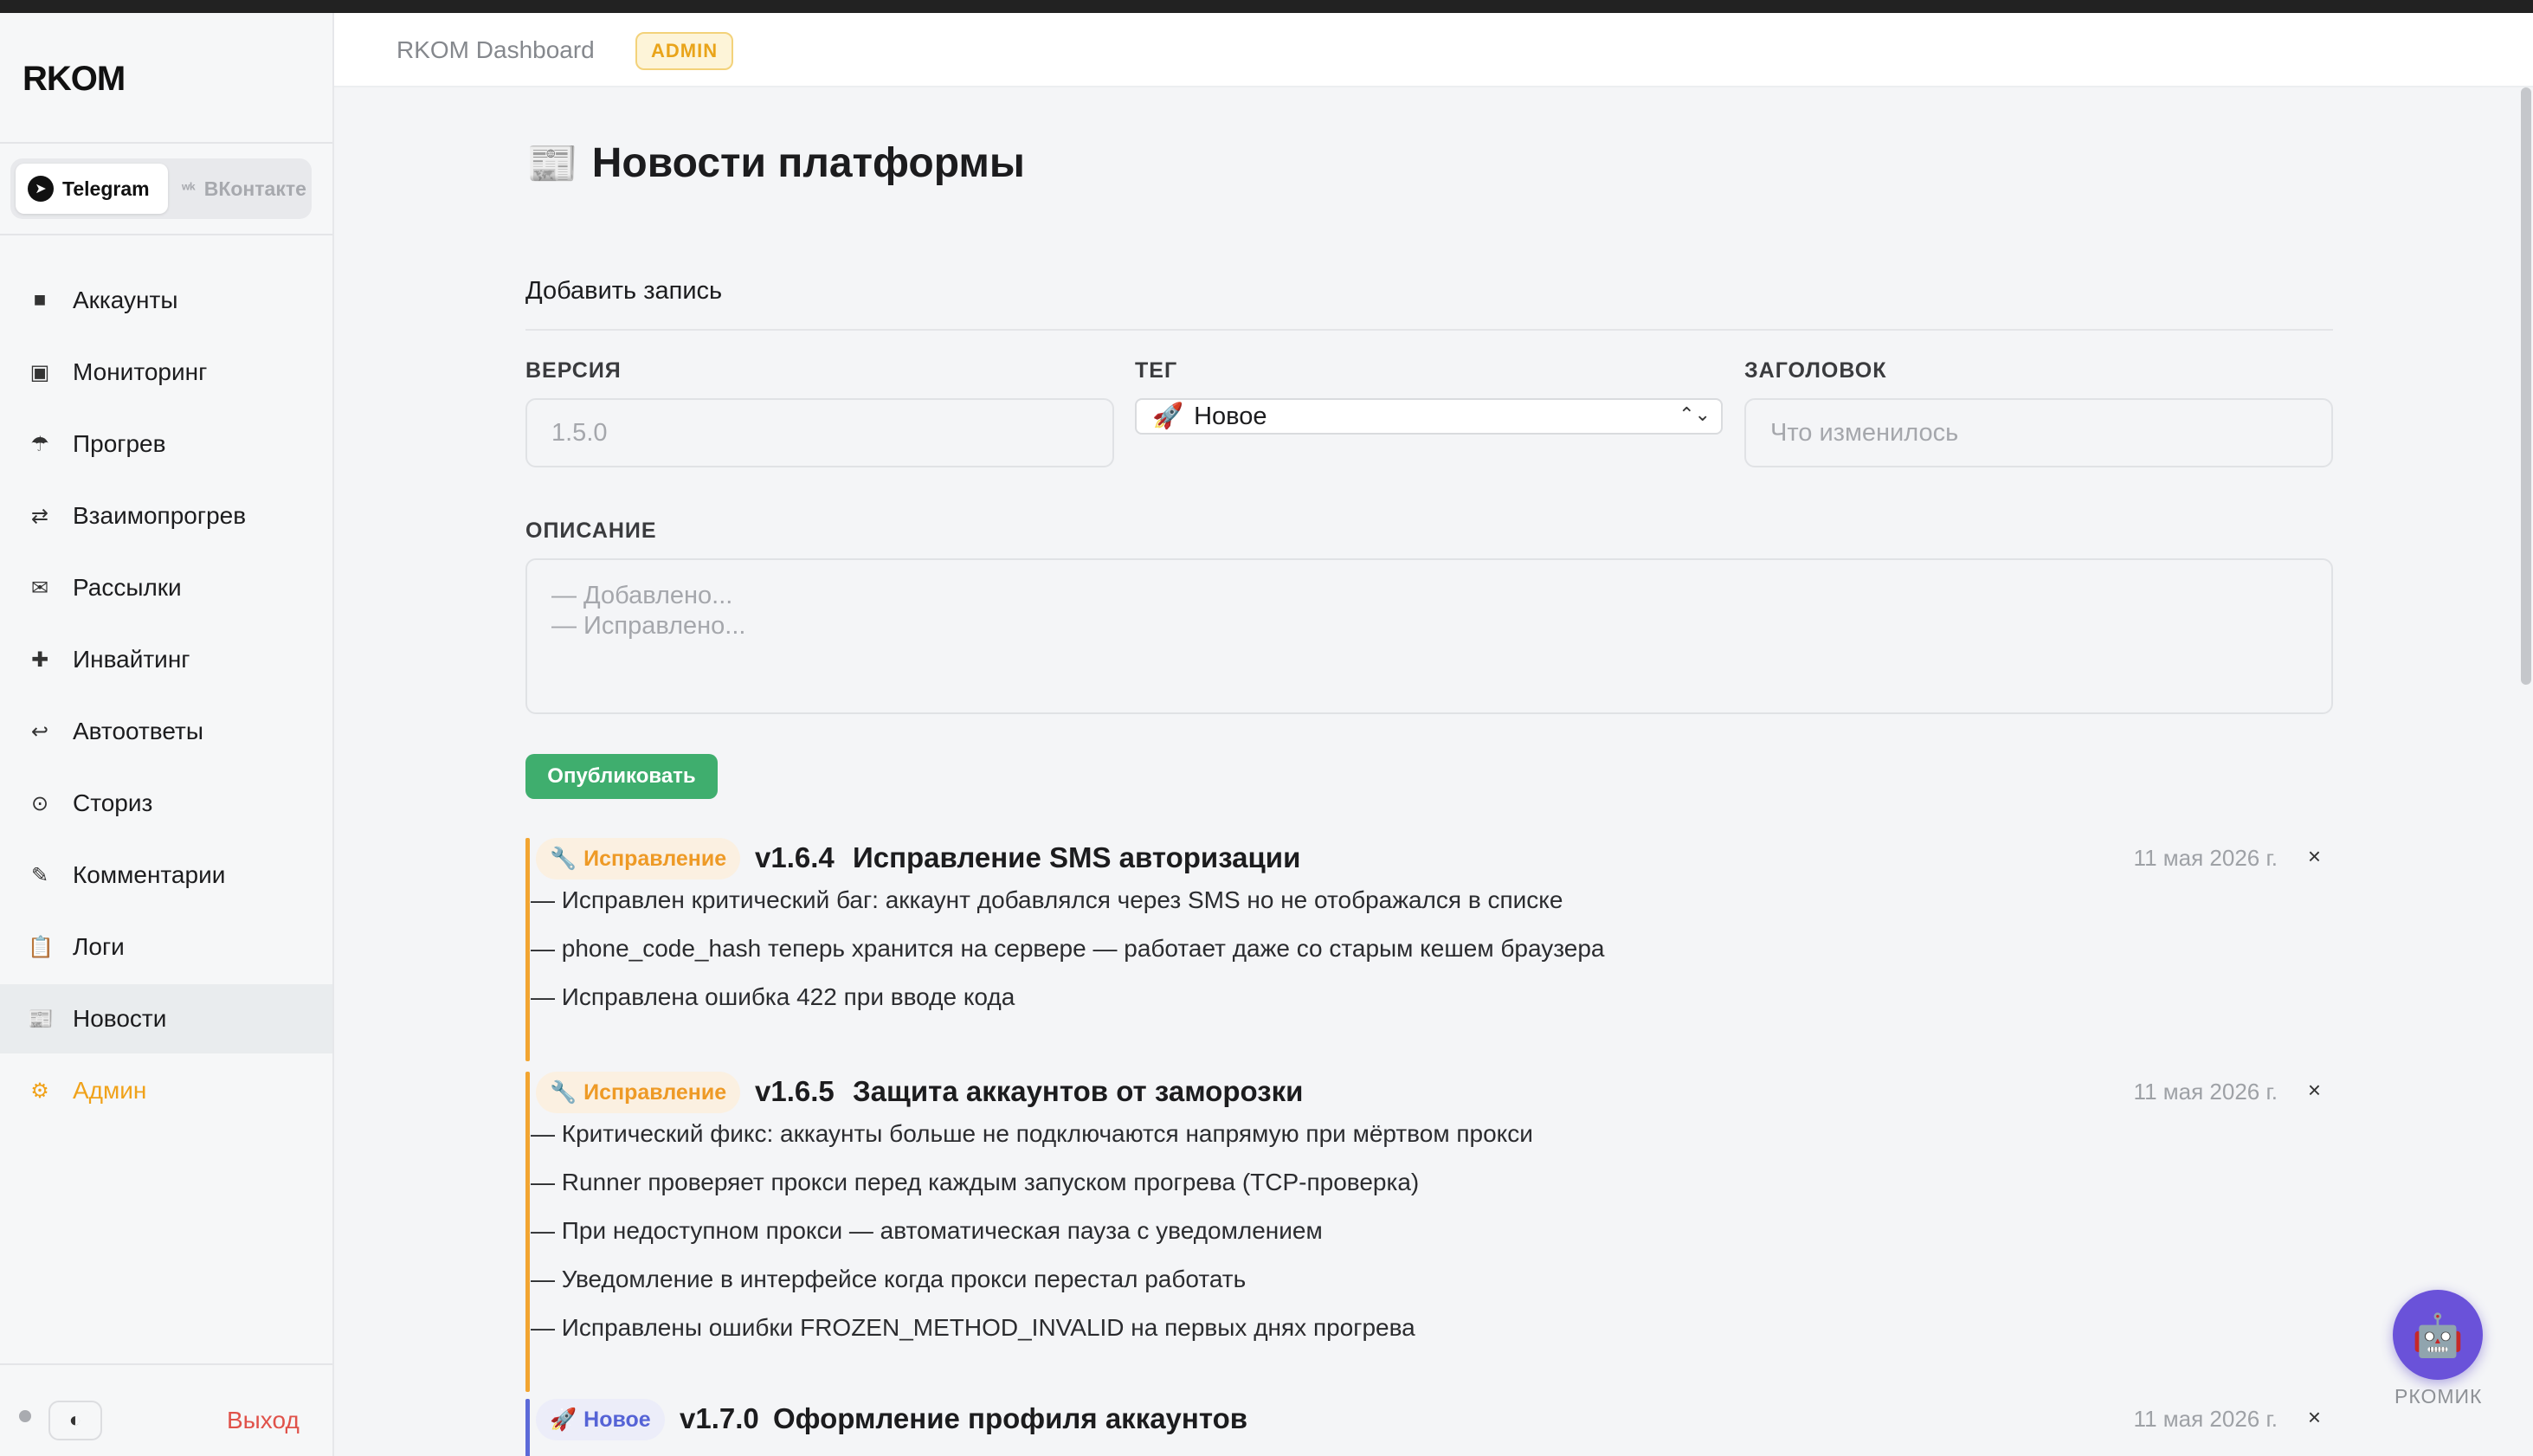 This screenshot has height=1456, width=2533. I want to click on entry-title: Исправление SMS авторизации, so click(1077, 857).